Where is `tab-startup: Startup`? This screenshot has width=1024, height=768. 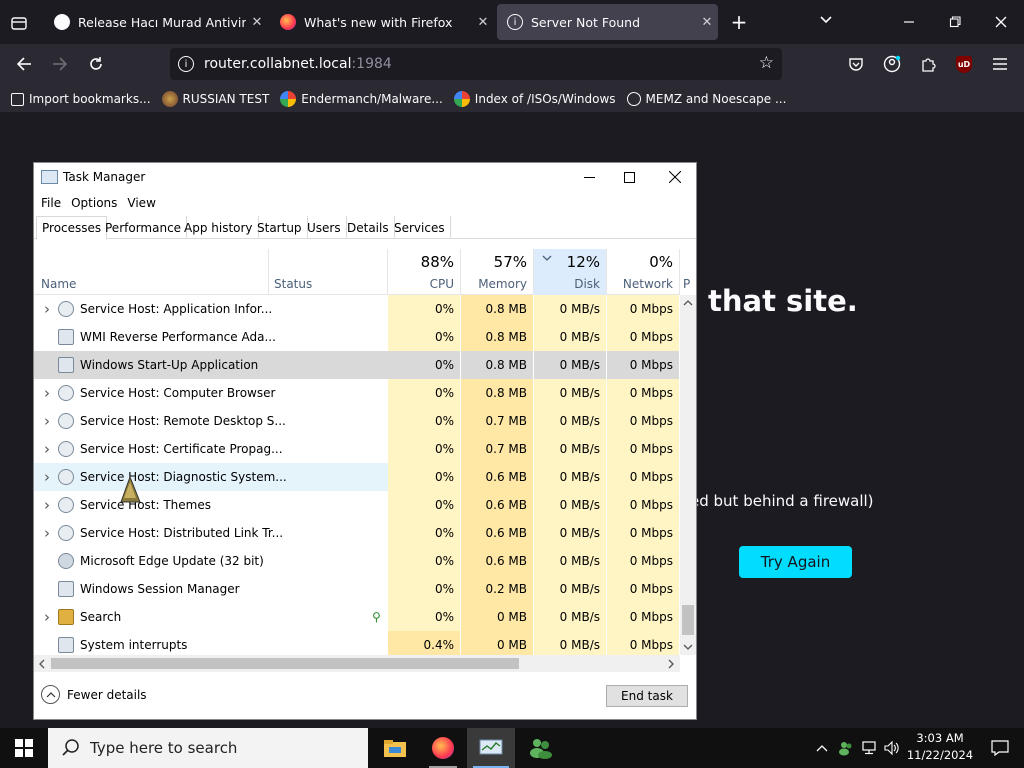 tab-startup: Startup is located at coordinates (280, 227).